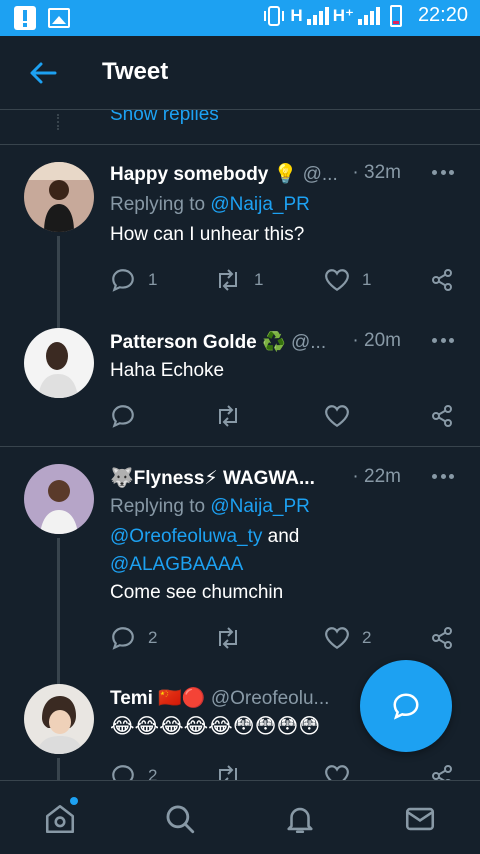  Describe the element at coordinates (376, 476) in the screenshot. I see `tweet-time: · 22m` at that location.